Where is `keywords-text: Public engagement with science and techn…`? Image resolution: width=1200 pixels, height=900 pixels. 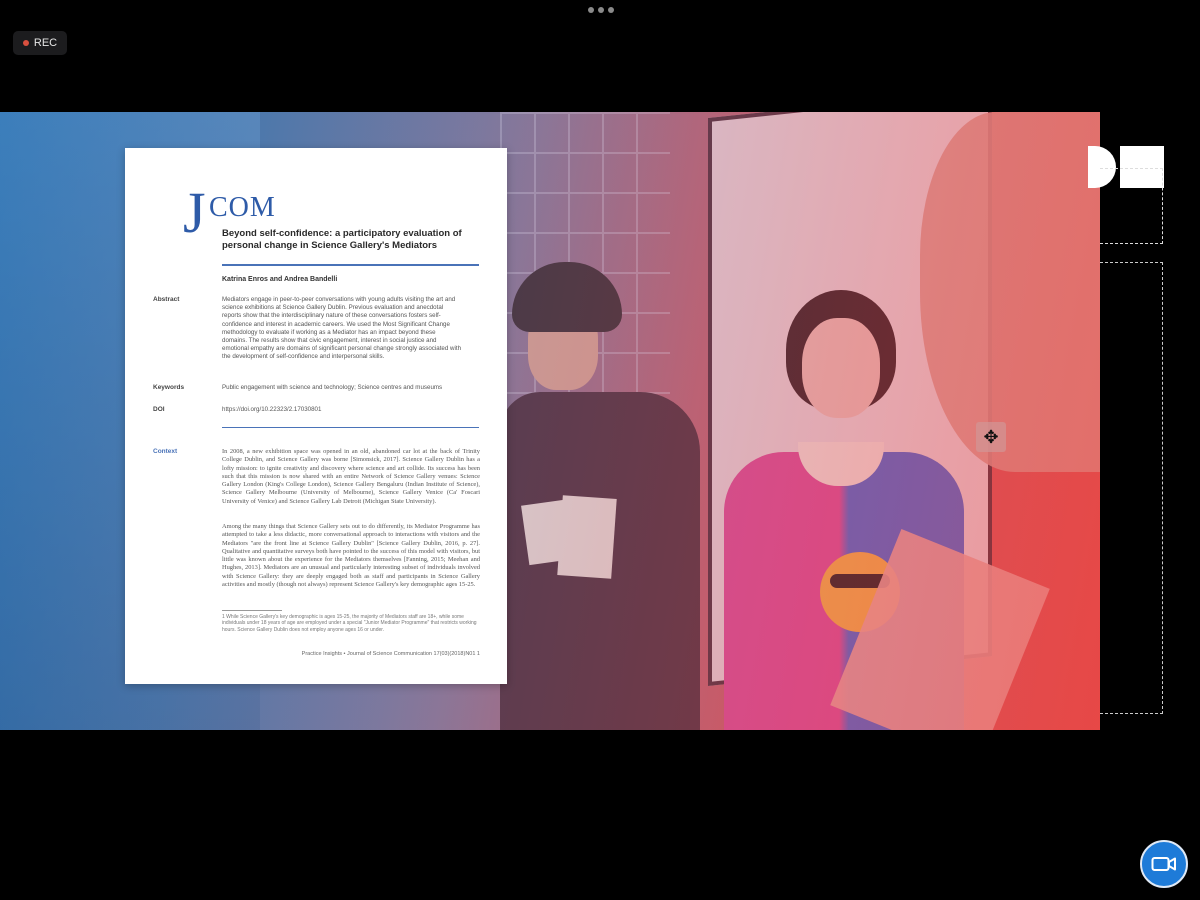 keywords-text: Public engagement with science and techn… is located at coordinates (332, 387).